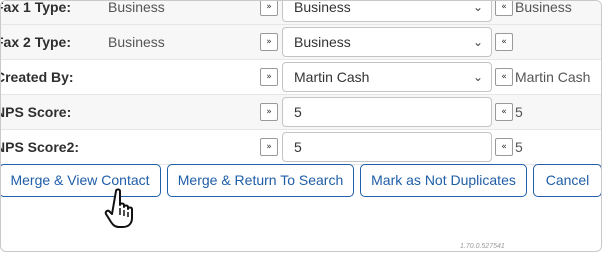 The width and height of the screenshot is (604, 254). I want to click on right-value: Martin Cash, so click(553, 77).